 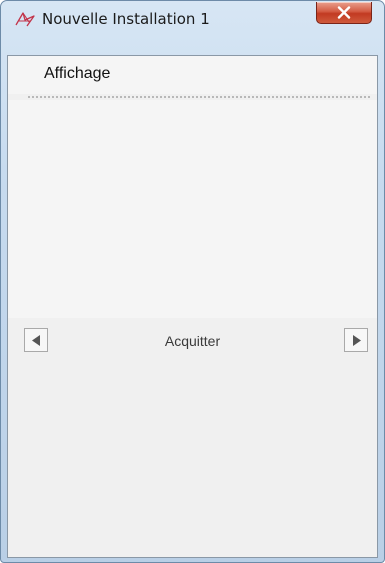 I want to click on menu-bar: Affichage, so click(x=192, y=75).